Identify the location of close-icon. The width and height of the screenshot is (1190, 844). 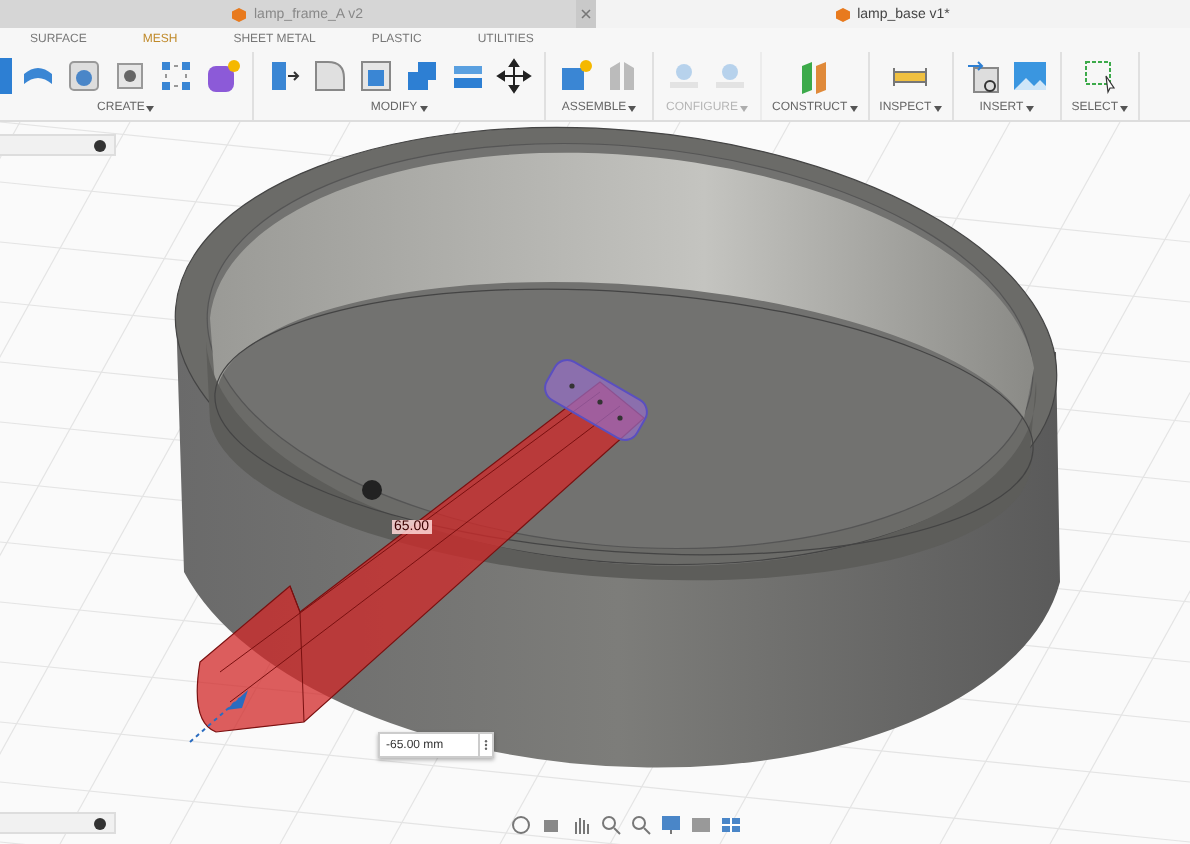
(585, 14).